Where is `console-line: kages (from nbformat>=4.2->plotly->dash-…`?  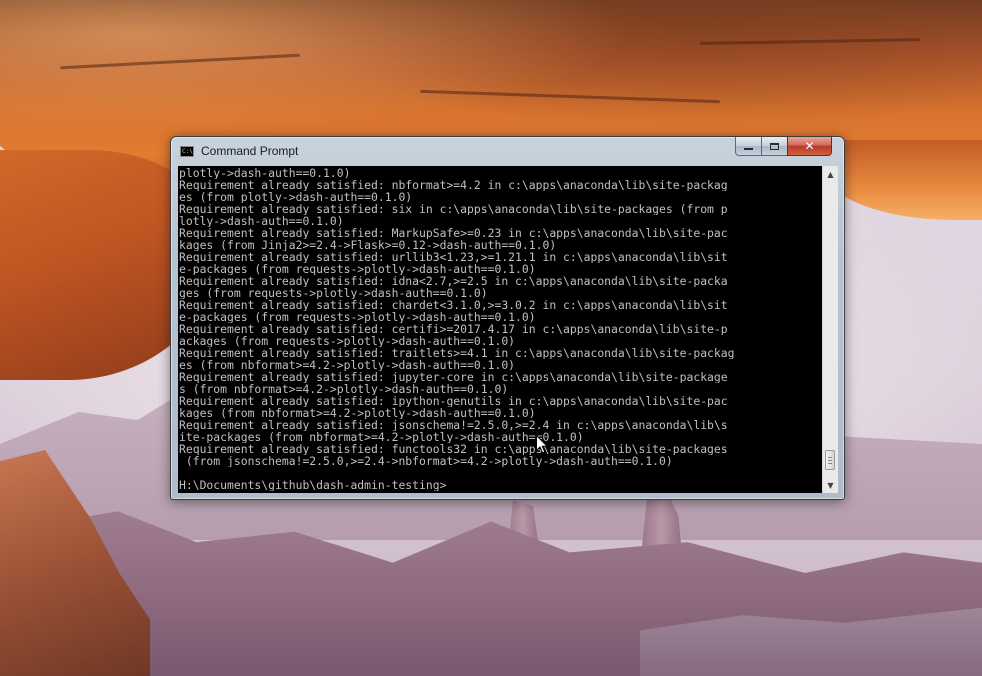 console-line: kages (from nbformat>=4.2->plotly->dash-… is located at coordinates (357, 413).